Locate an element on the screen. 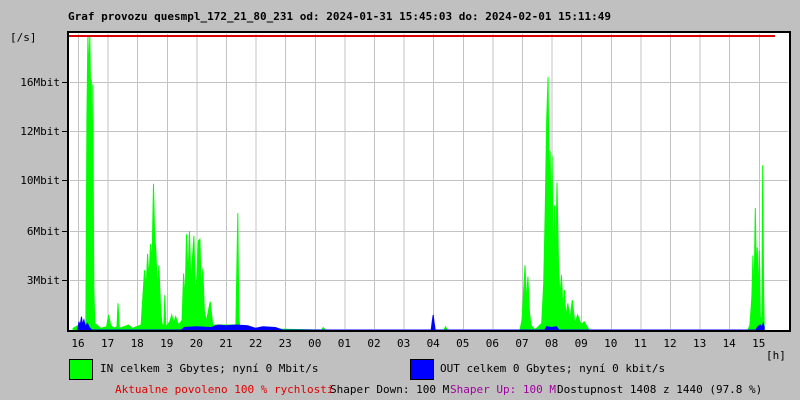 The height and width of the screenshot is (400, 800). legend-in-label: IN celkem 3 Gbytes; nyní 0 Mbit/s is located at coordinates (209, 368).